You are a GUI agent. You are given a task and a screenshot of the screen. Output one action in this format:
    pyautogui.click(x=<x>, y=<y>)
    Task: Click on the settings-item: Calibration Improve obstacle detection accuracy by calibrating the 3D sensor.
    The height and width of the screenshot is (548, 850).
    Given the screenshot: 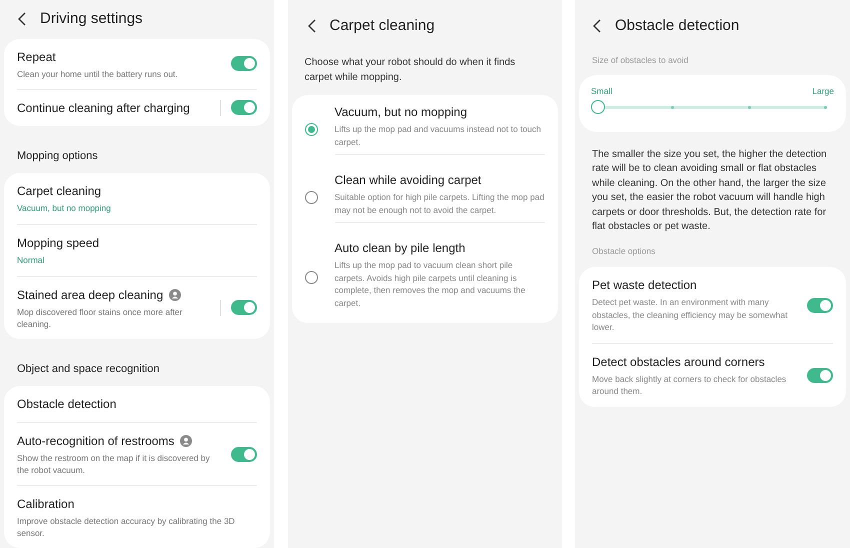 What is the action you would take?
    pyautogui.click(x=137, y=516)
    